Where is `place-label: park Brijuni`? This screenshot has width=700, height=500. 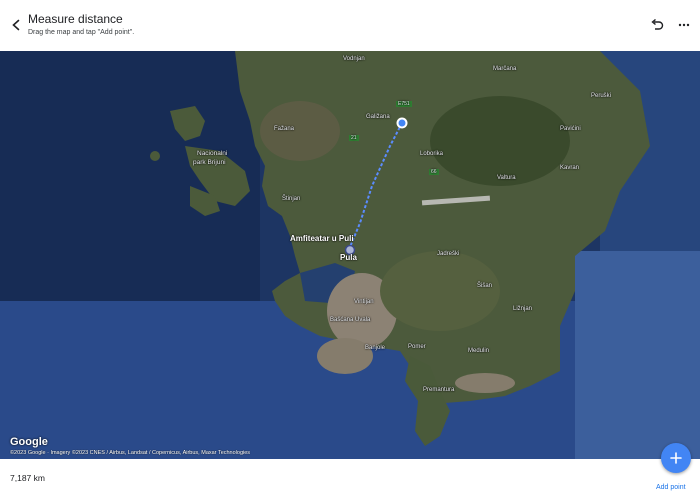 place-label: park Brijuni is located at coordinates (209, 162).